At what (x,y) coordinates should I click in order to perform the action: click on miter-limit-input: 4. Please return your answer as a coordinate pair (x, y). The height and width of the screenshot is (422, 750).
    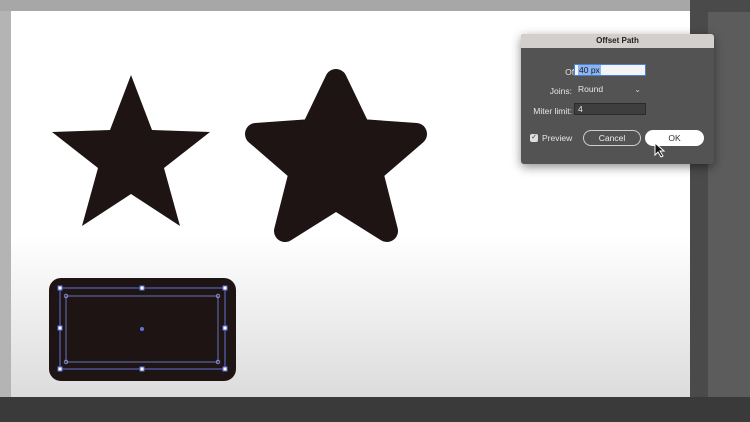
    Looking at the image, I should click on (610, 109).